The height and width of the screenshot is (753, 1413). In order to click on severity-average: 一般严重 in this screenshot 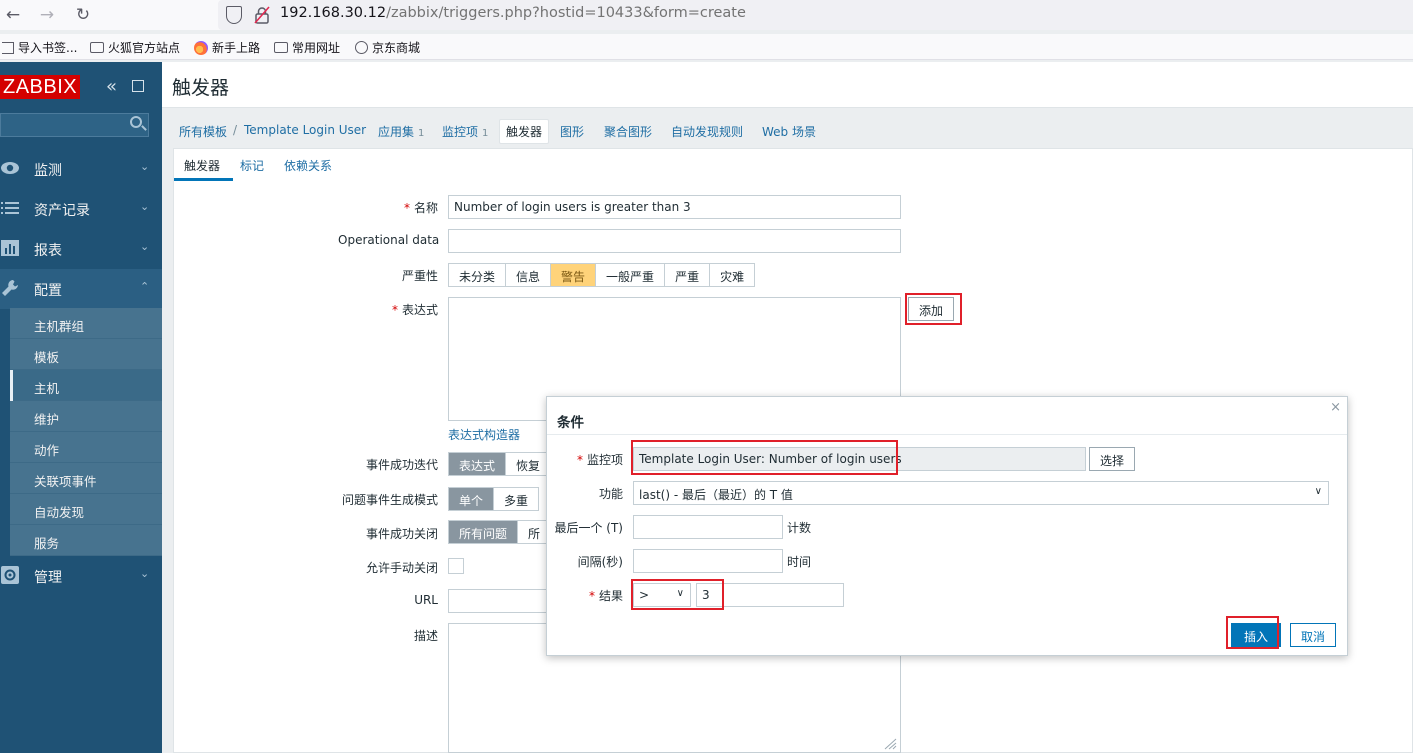, I will do `click(631, 275)`.